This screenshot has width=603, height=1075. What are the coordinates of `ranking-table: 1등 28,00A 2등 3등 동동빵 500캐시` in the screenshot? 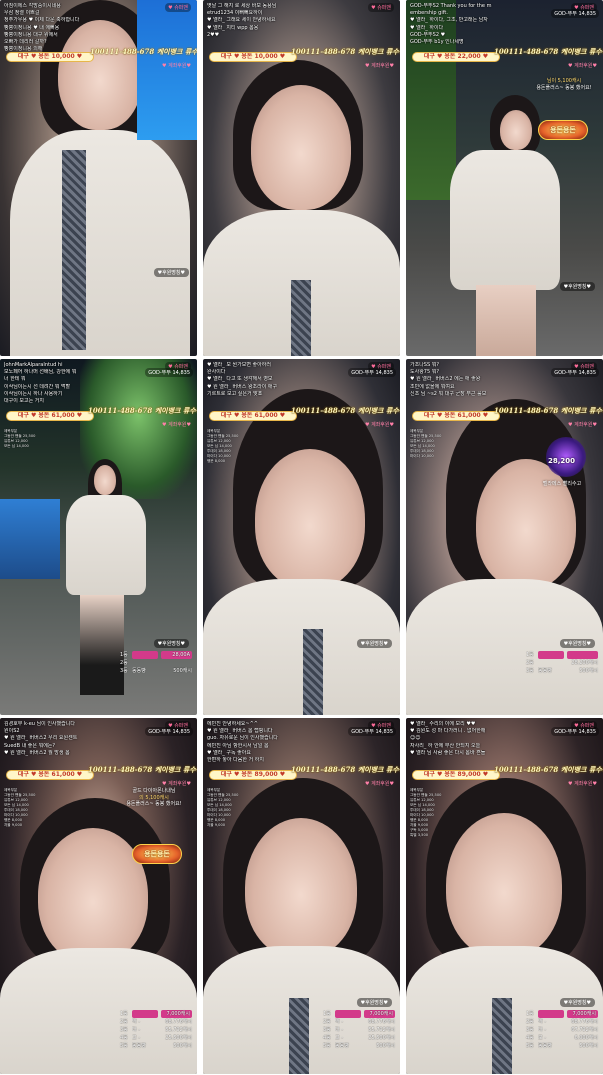 It's located at (156, 663).